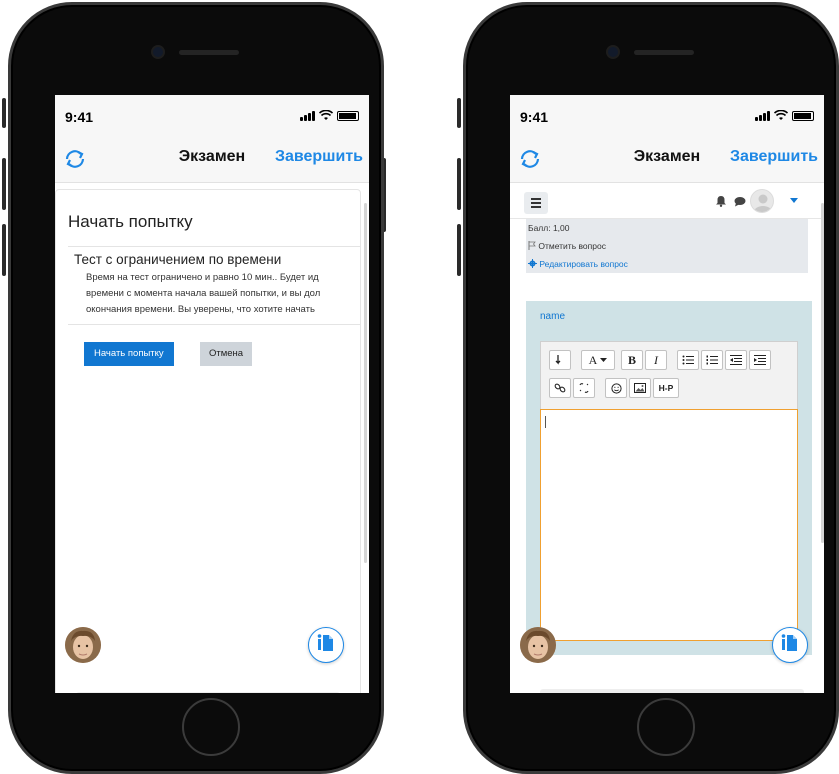 Image resolution: width=839 pixels, height=774 pixels. I want to click on ordered-list-icon, so click(712, 360).